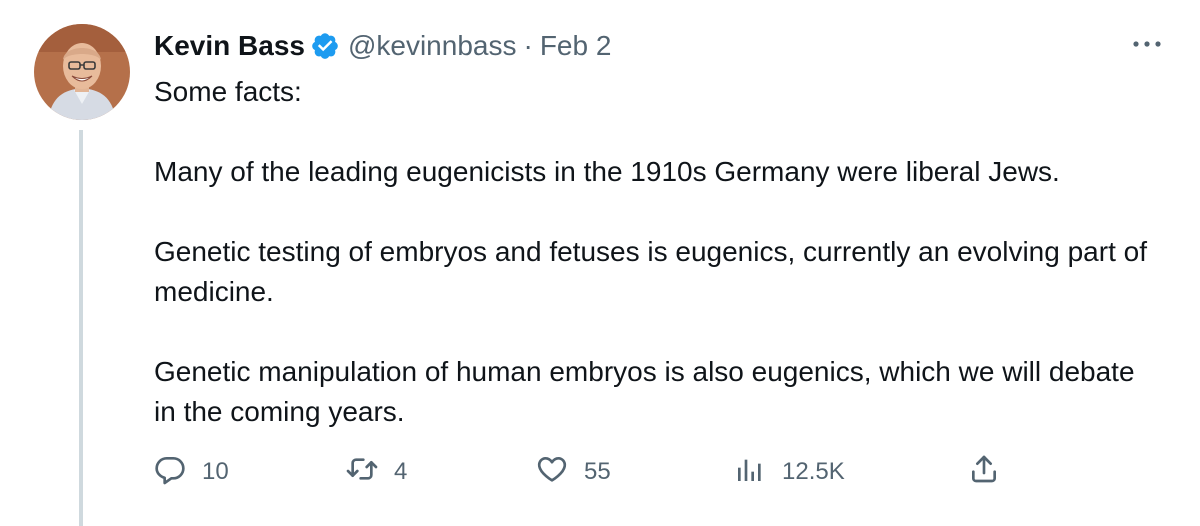 This screenshot has height=526, width=1200. I want to click on author-handle: @kevinnbass, so click(432, 46).